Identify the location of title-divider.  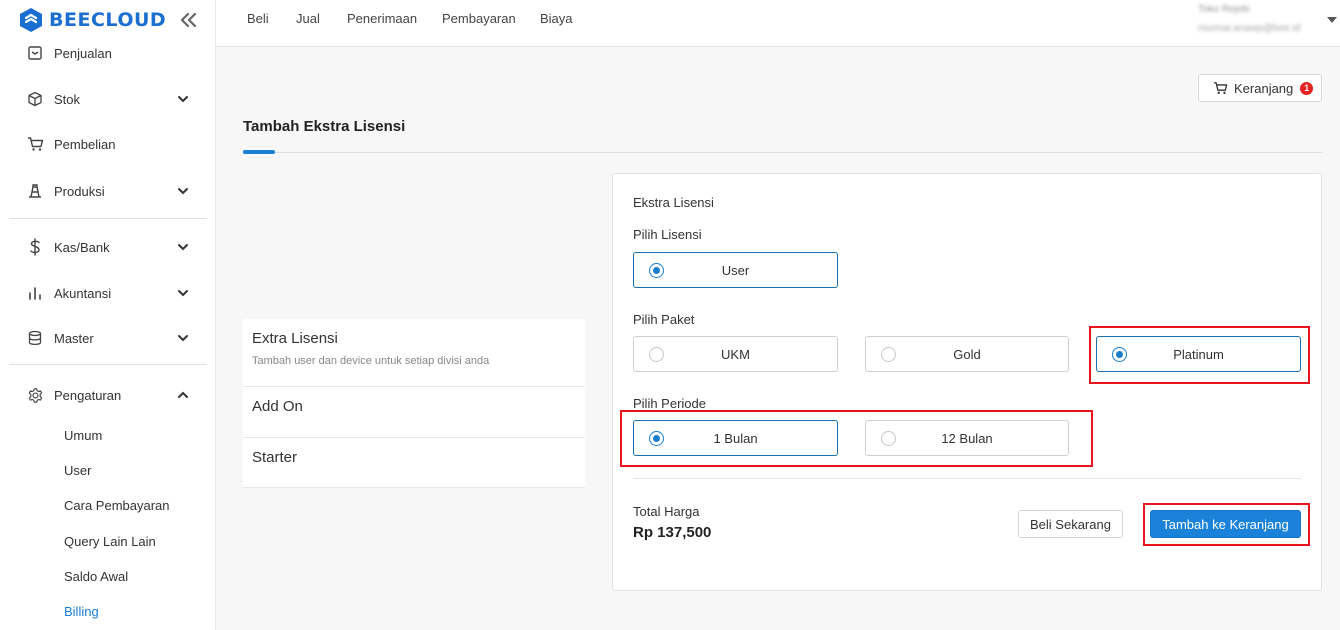
(783, 152).